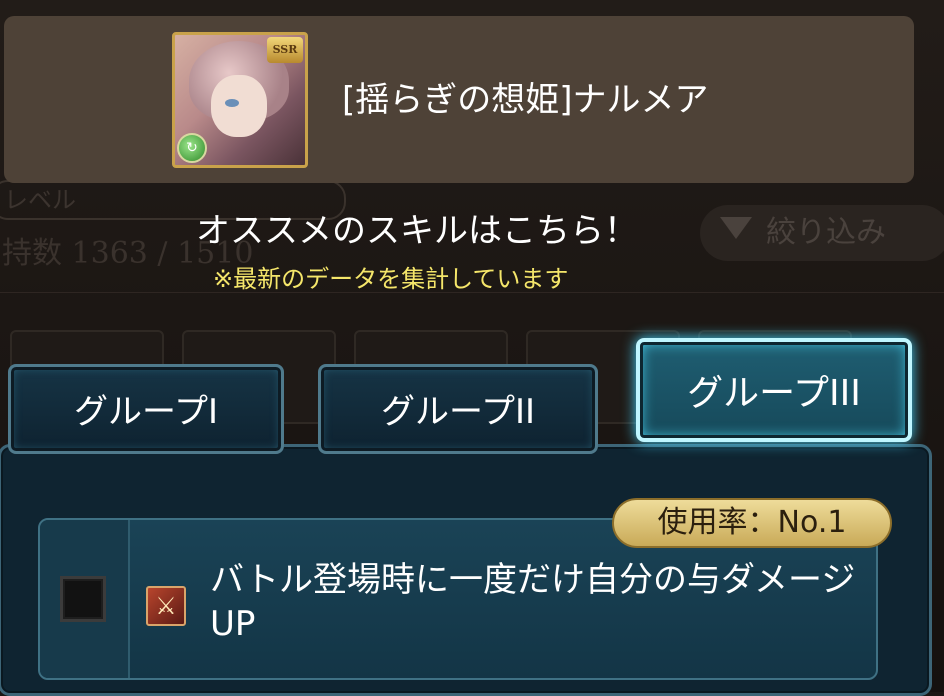 Image resolution: width=944 pixels, height=696 pixels. What do you see at coordinates (232, 103) in the screenshot?
I see `portrait-eye` at bounding box center [232, 103].